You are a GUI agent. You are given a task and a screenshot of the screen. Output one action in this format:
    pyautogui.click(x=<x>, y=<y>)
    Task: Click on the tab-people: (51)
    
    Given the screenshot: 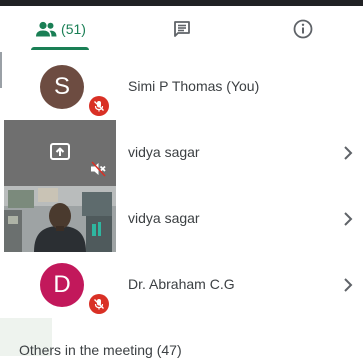 What is the action you would take?
    pyautogui.click(x=60, y=29)
    